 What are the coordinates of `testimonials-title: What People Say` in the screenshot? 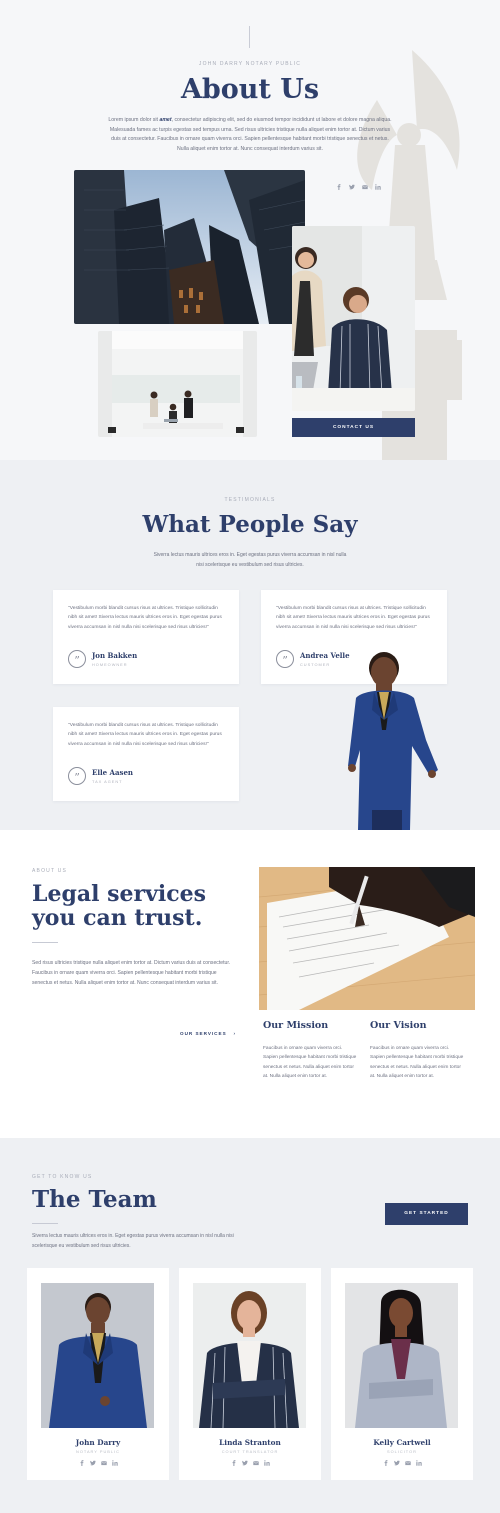 It's located at (250, 524).